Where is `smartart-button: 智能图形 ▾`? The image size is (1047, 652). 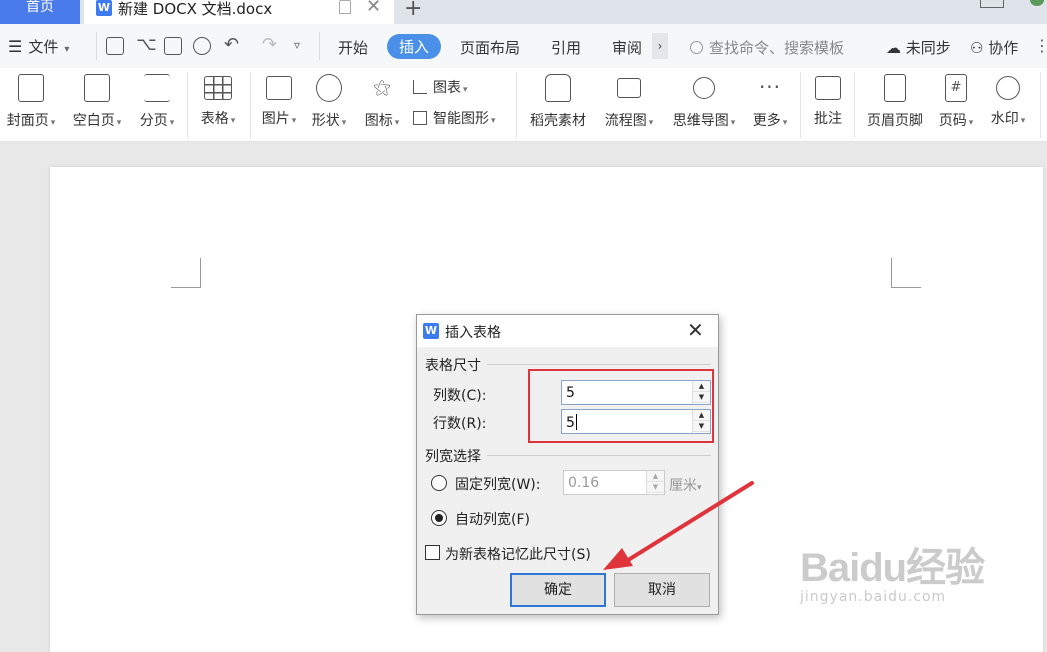 smartart-button: 智能图形 ▾ is located at coordinates (454, 118).